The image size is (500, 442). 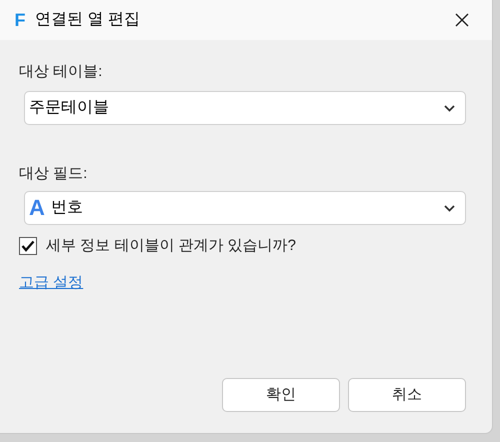 What do you see at coordinates (245, 208) in the screenshot?
I see `field-dropdown: A 번호` at bounding box center [245, 208].